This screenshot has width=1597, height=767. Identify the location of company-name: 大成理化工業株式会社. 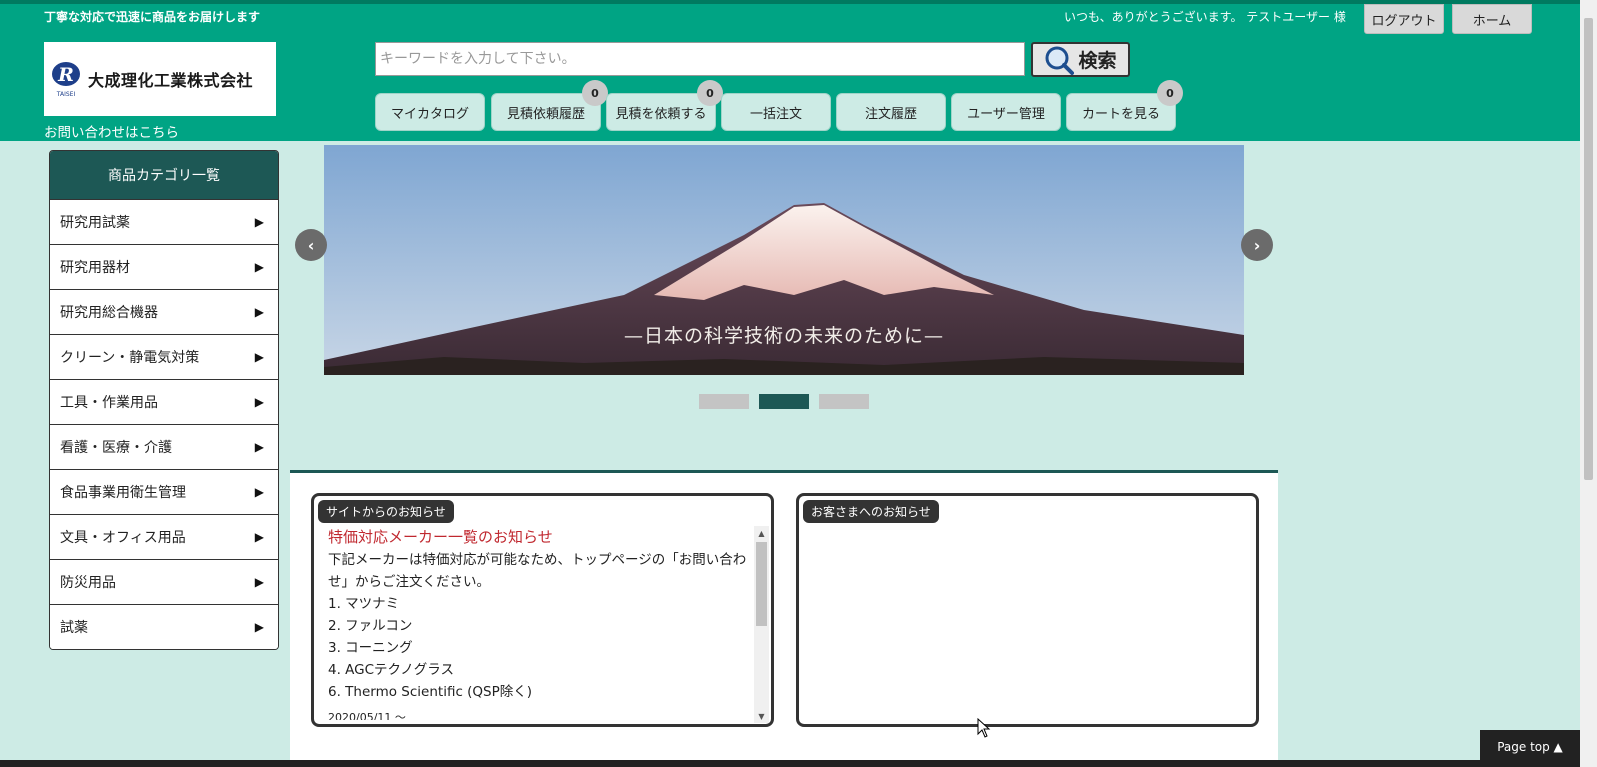
(171, 80).